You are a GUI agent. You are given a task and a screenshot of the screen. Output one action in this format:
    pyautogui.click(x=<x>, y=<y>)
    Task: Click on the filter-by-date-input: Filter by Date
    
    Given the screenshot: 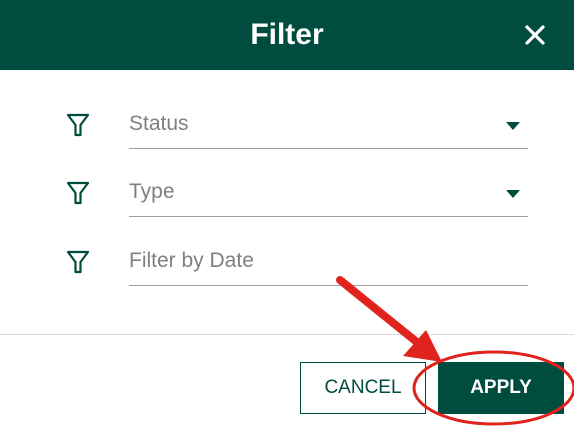 What is the action you would take?
    pyautogui.click(x=328, y=262)
    